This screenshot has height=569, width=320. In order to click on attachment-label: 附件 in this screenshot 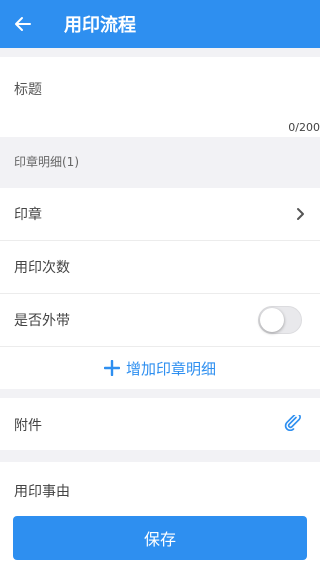, I will do `click(28, 426)`.